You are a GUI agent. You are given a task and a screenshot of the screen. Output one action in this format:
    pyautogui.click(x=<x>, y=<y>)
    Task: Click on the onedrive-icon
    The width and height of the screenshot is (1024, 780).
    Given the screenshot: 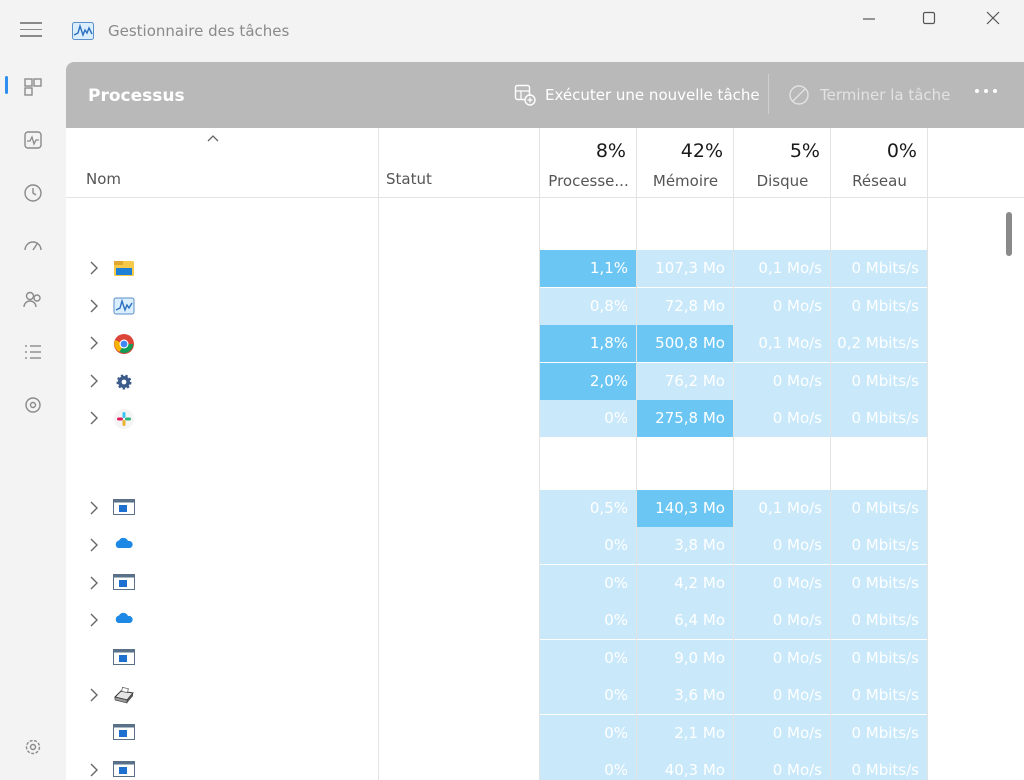 What is the action you would take?
    pyautogui.click(x=124, y=545)
    